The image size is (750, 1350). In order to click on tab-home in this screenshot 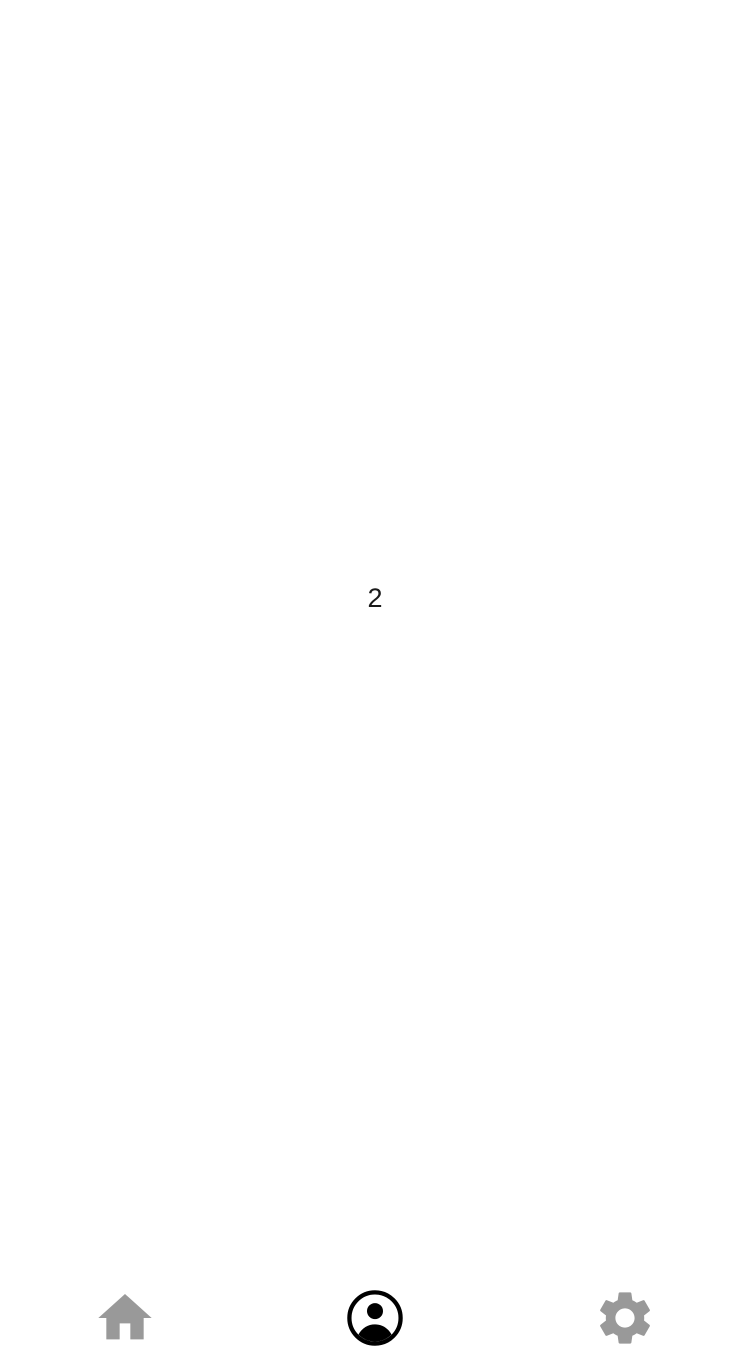, I will do `click(125, 1268)`.